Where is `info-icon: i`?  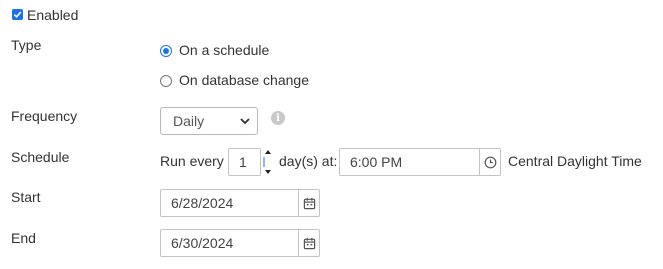 info-icon: i is located at coordinates (278, 118).